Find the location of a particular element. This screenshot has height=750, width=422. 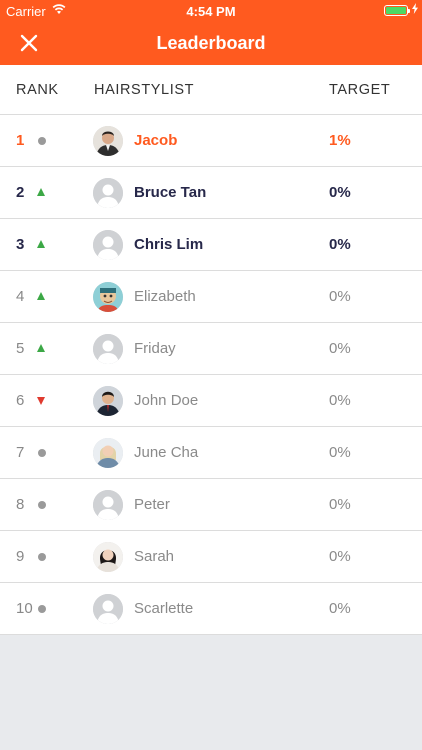

stylist-name: June Cha is located at coordinates (166, 452).